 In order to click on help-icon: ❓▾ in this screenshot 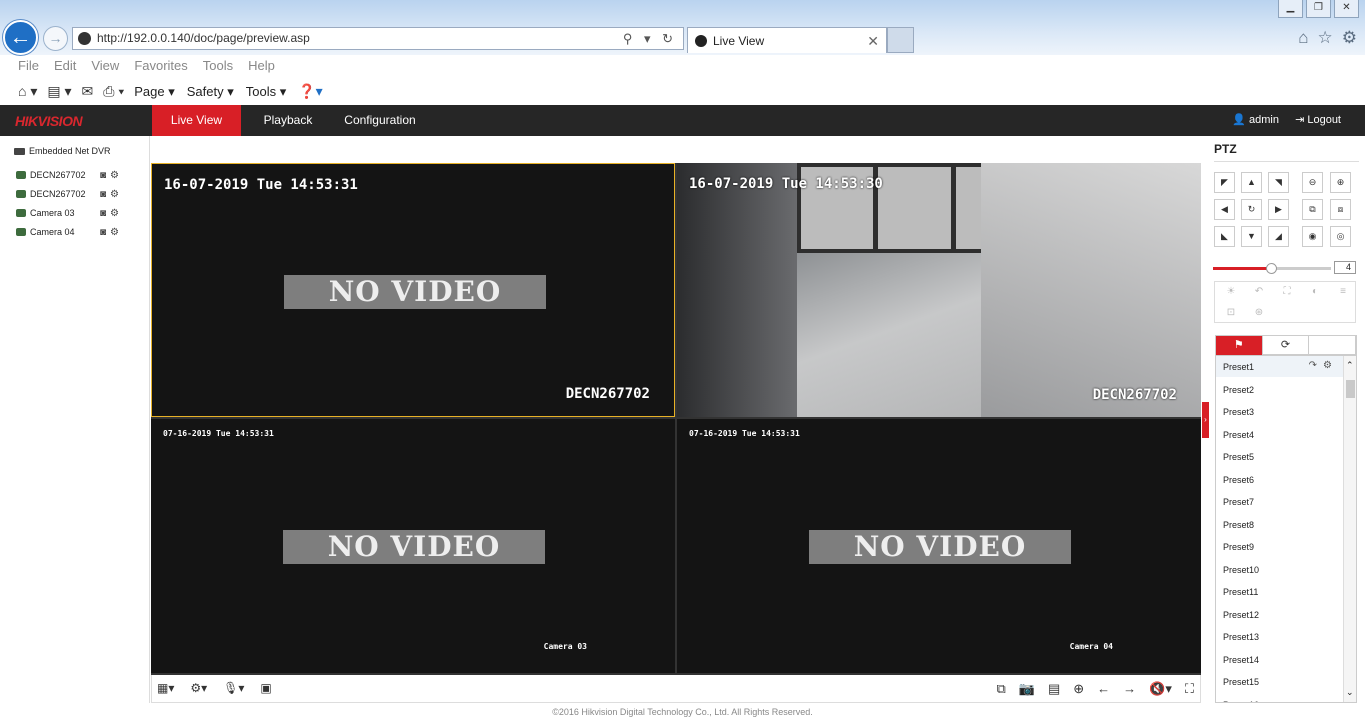, I will do `click(310, 91)`.